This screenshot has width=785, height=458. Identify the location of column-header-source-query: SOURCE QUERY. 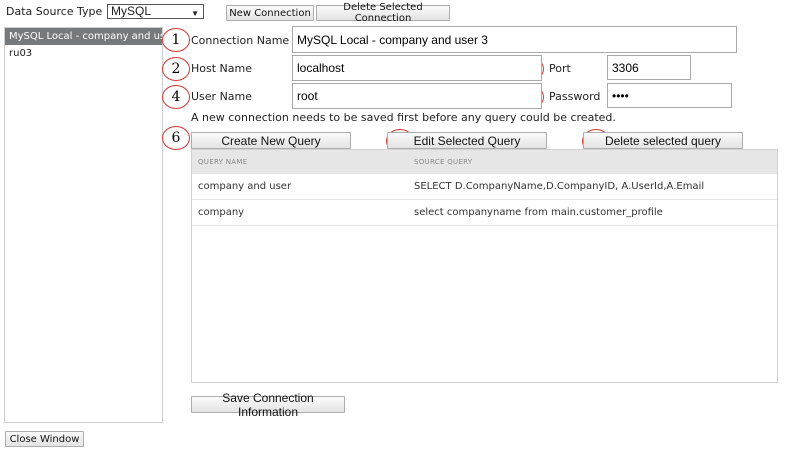
(443, 162).